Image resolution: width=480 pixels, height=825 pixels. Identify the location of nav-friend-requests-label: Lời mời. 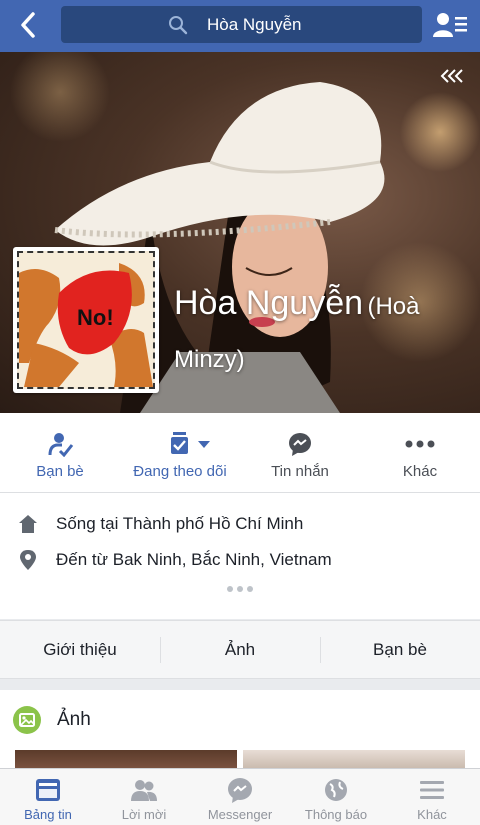
(144, 814).